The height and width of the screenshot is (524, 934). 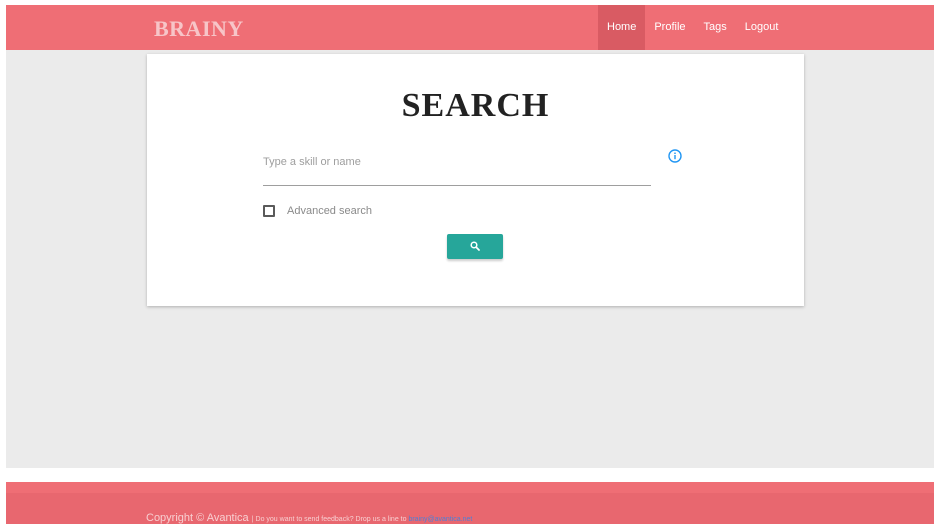 What do you see at coordinates (199, 29) in the screenshot?
I see `brand-logo: BRAINY` at bounding box center [199, 29].